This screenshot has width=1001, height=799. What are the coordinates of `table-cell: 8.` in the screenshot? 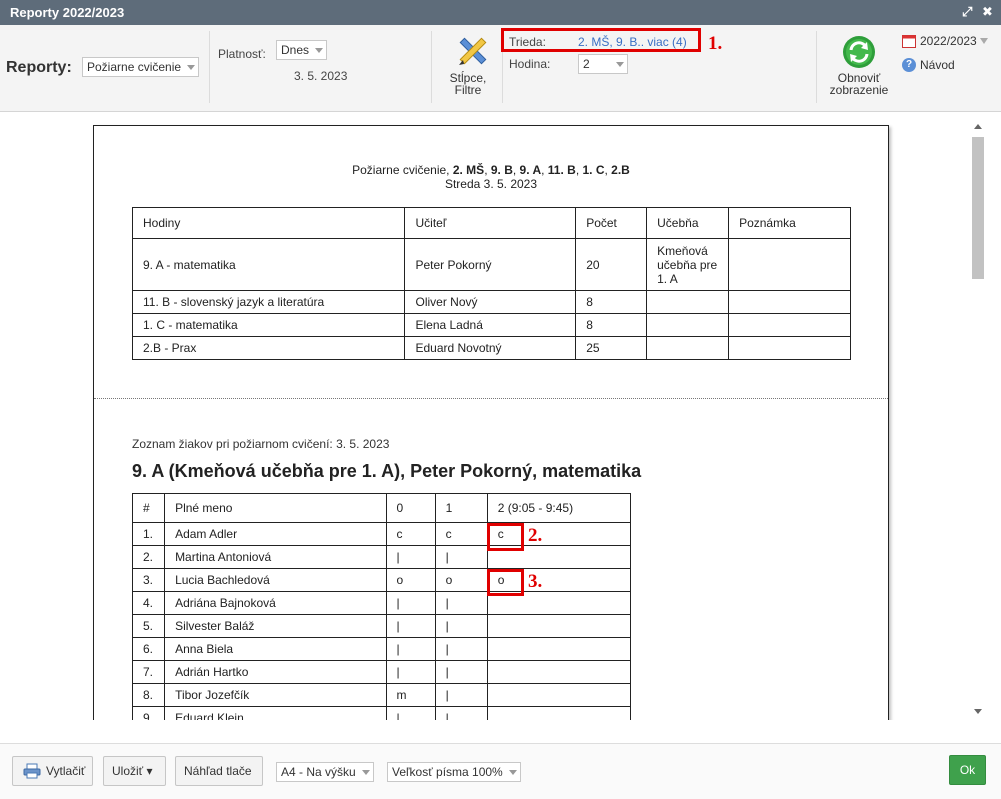 It's located at (148, 695).